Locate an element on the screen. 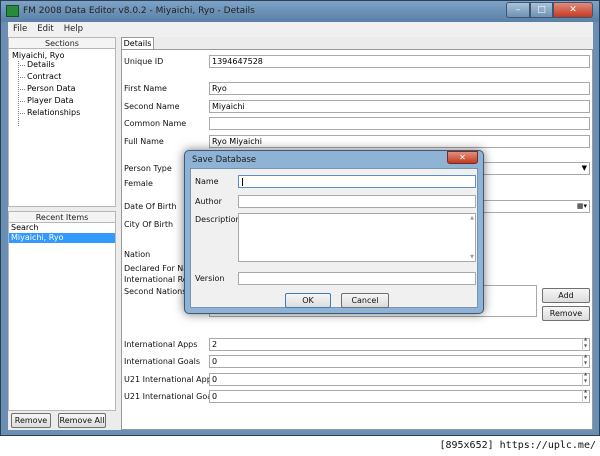 The height and width of the screenshot is (456, 600). section-player-data: Player Data is located at coordinates (50, 100).